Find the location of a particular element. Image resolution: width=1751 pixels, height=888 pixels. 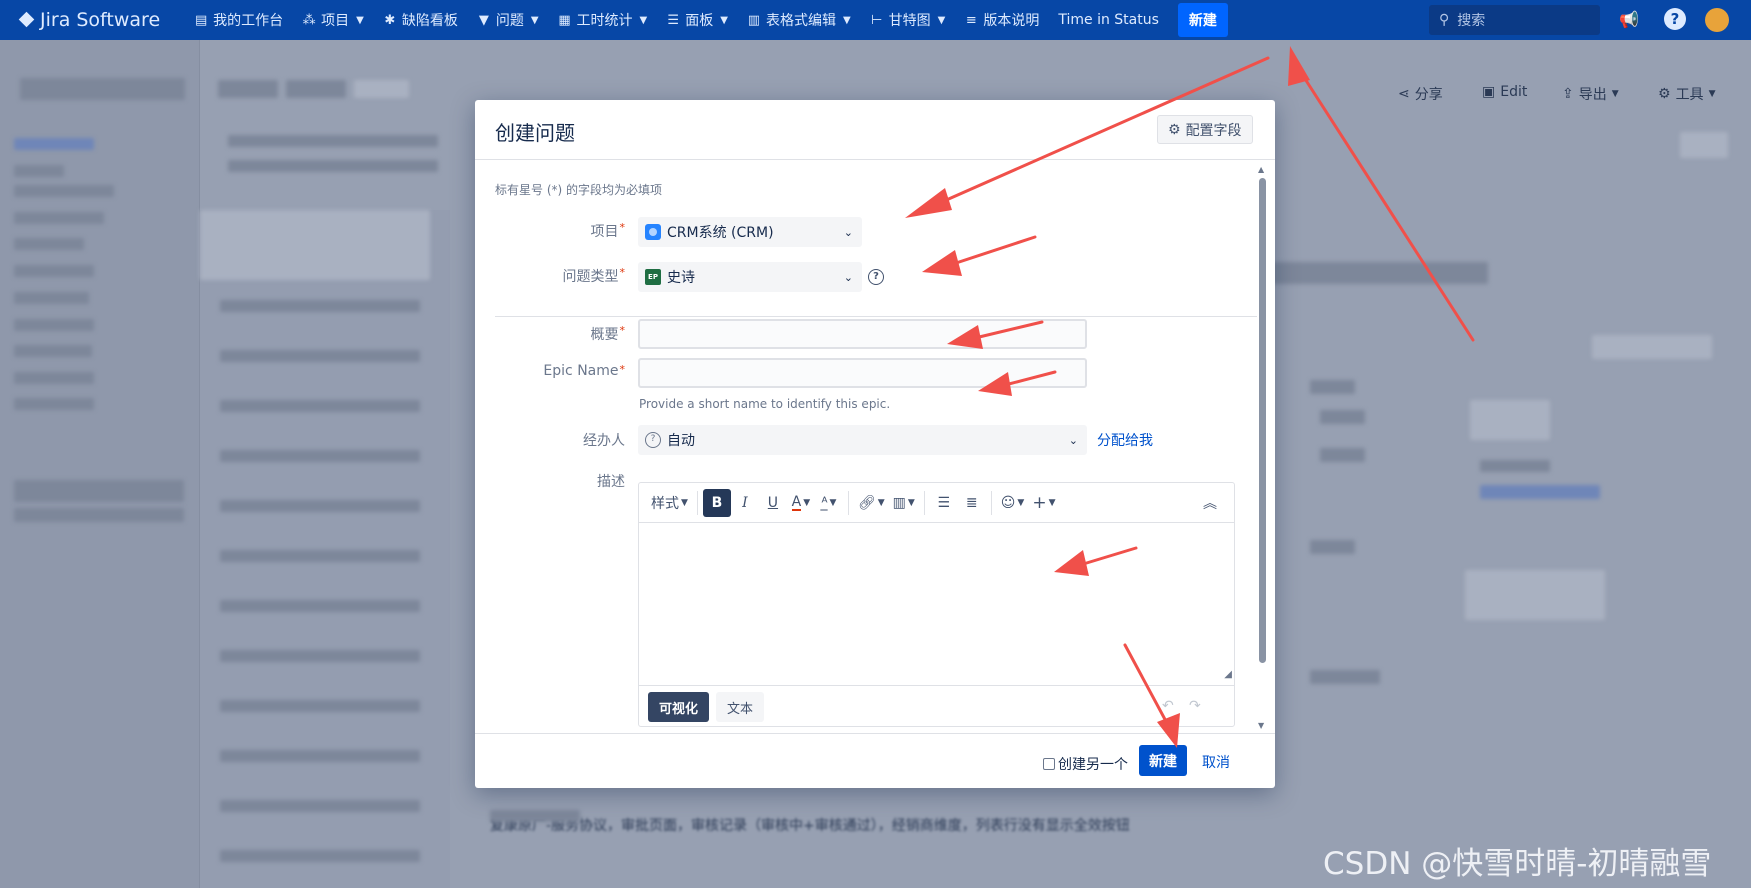

jira-logo: Jira Software is located at coordinates (89, 20).